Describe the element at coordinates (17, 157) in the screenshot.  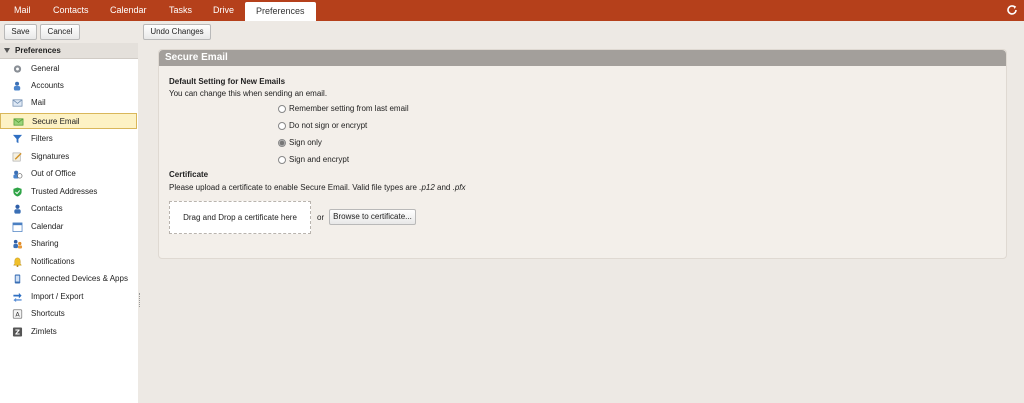
I see `signature-icon` at that location.